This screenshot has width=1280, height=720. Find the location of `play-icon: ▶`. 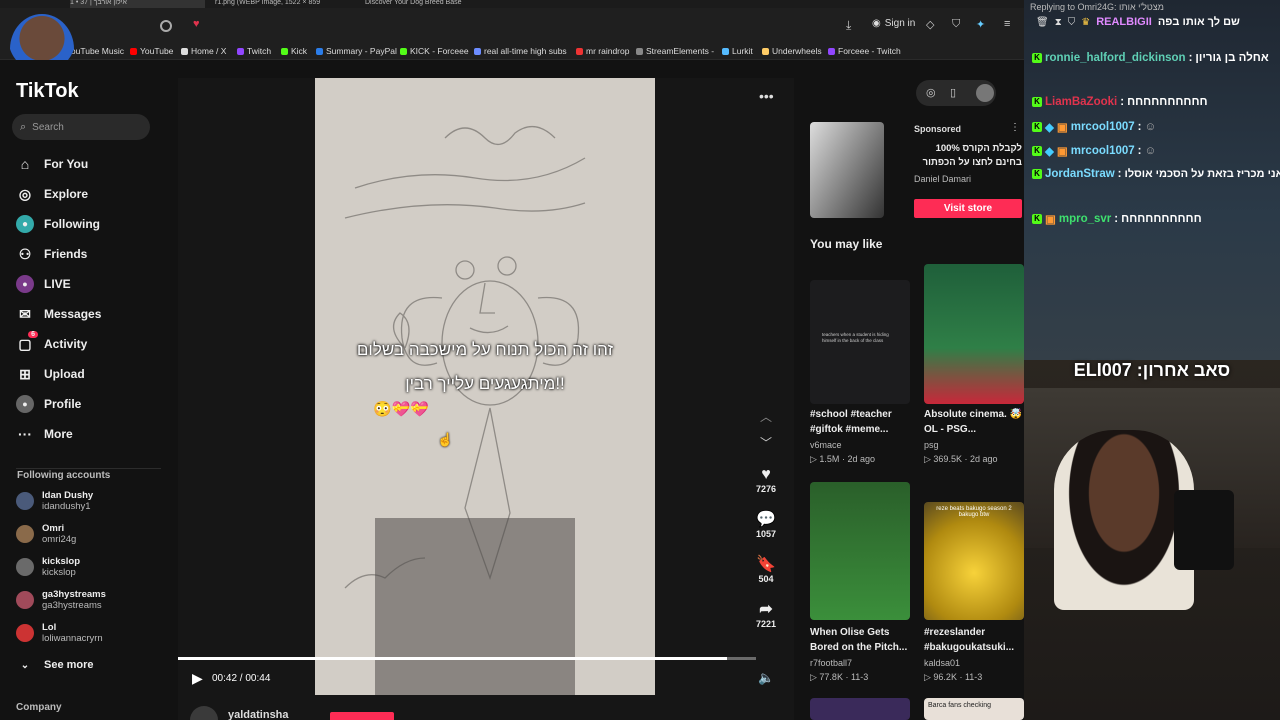

play-icon: ▶ is located at coordinates (197, 678).